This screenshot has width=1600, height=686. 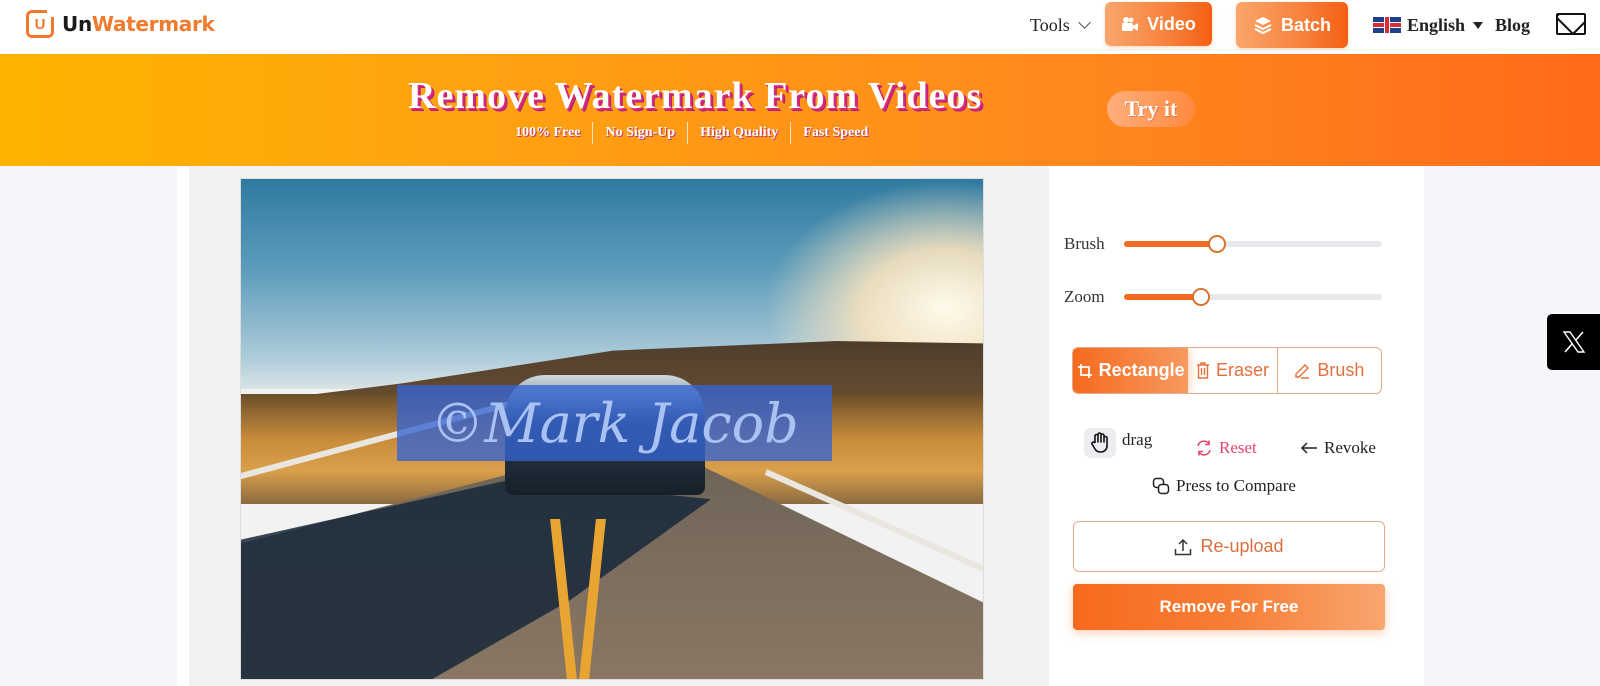 What do you see at coordinates (77, 24) in the screenshot?
I see `logo-text-prefix: Un` at bounding box center [77, 24].